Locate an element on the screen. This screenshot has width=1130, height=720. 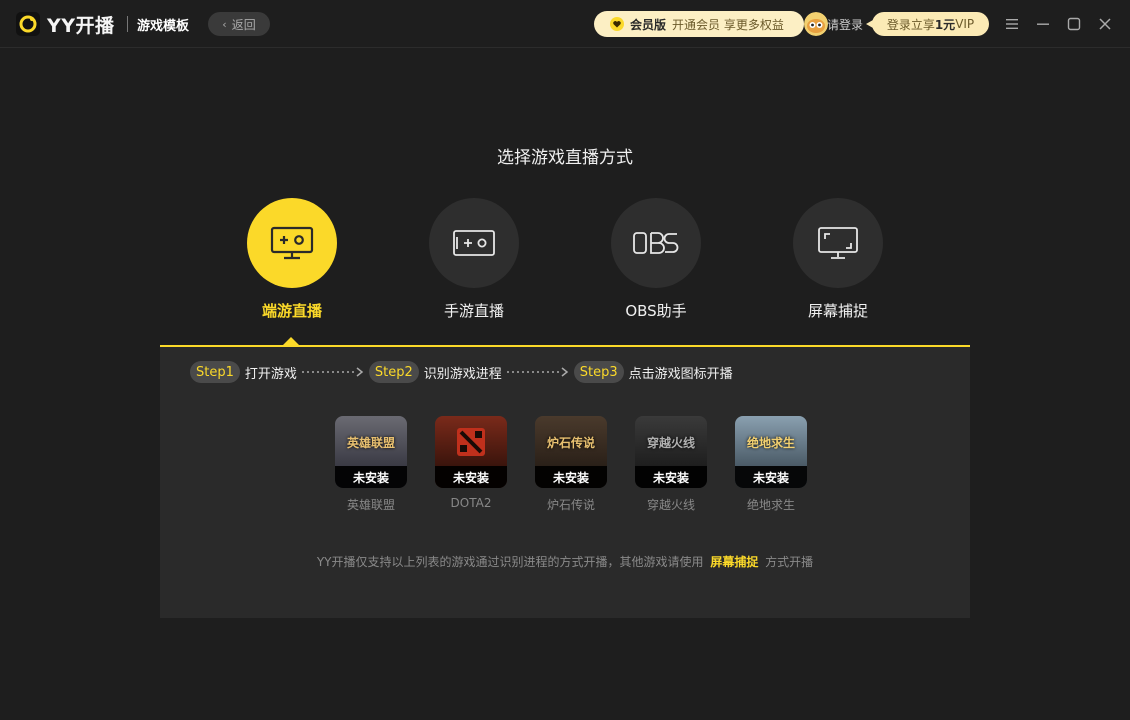
obs-icon is located at coordinates (656, 243).